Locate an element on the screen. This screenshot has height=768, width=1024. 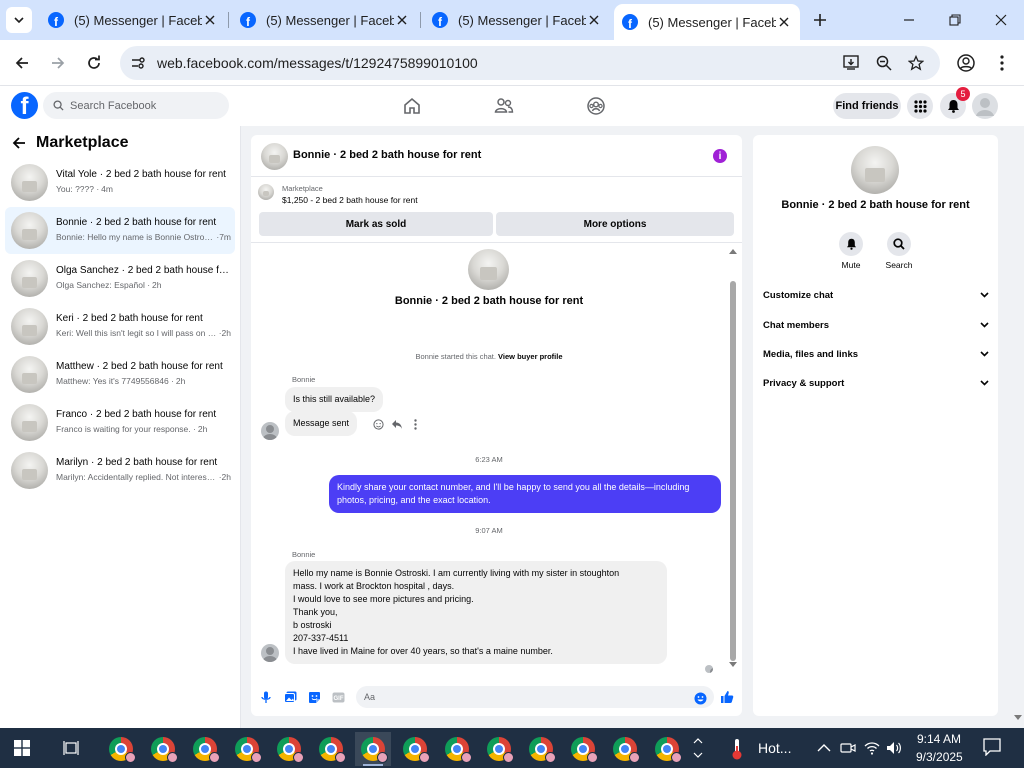
facebook-search-input: Search Facebook is located at coordinates (136, 105).